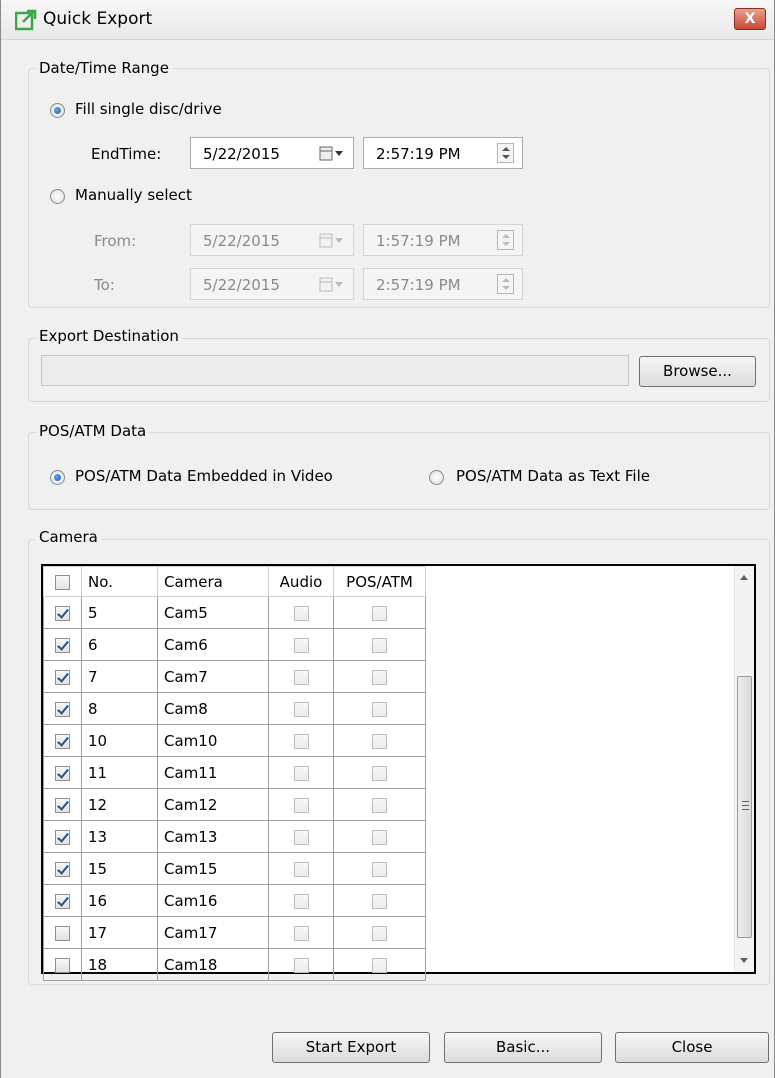  What do you see at coordinates (234, 708) in the screenshot?
I see `table-row: 8 Cam8` at bounding box center [234, 708].